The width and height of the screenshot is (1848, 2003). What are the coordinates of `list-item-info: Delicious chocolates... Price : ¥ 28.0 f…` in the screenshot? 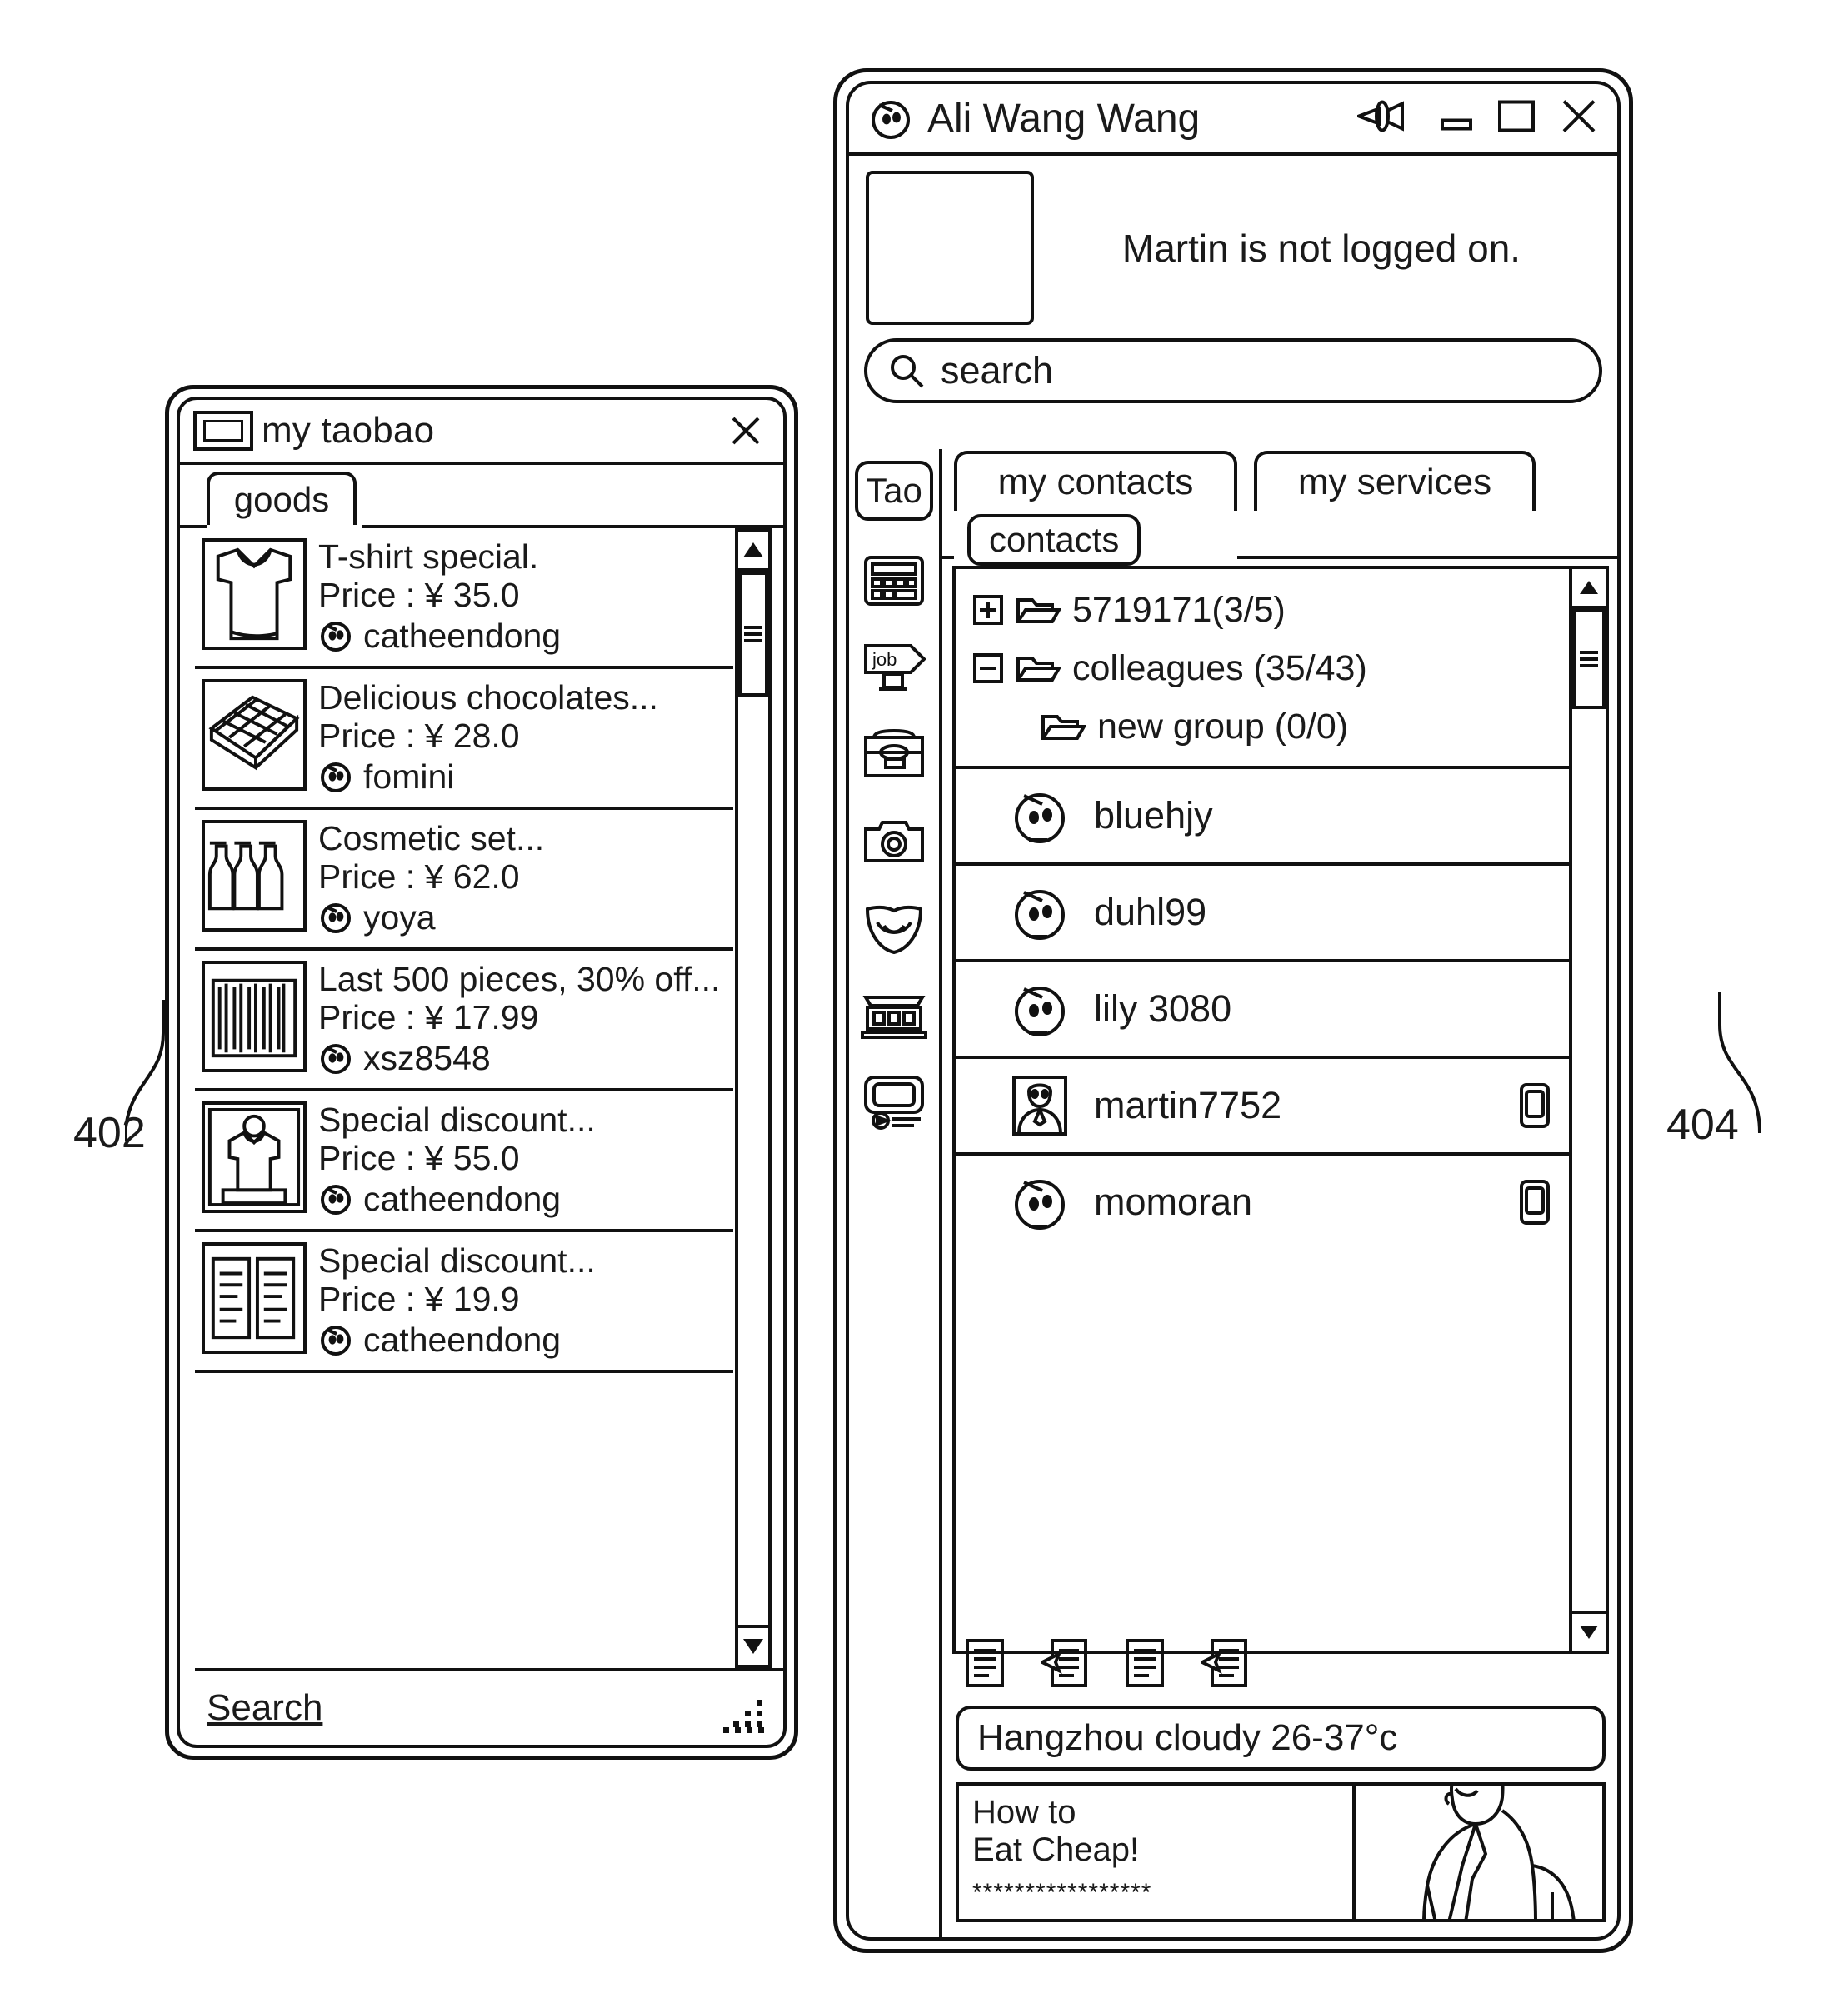 It's located at (525, 738).